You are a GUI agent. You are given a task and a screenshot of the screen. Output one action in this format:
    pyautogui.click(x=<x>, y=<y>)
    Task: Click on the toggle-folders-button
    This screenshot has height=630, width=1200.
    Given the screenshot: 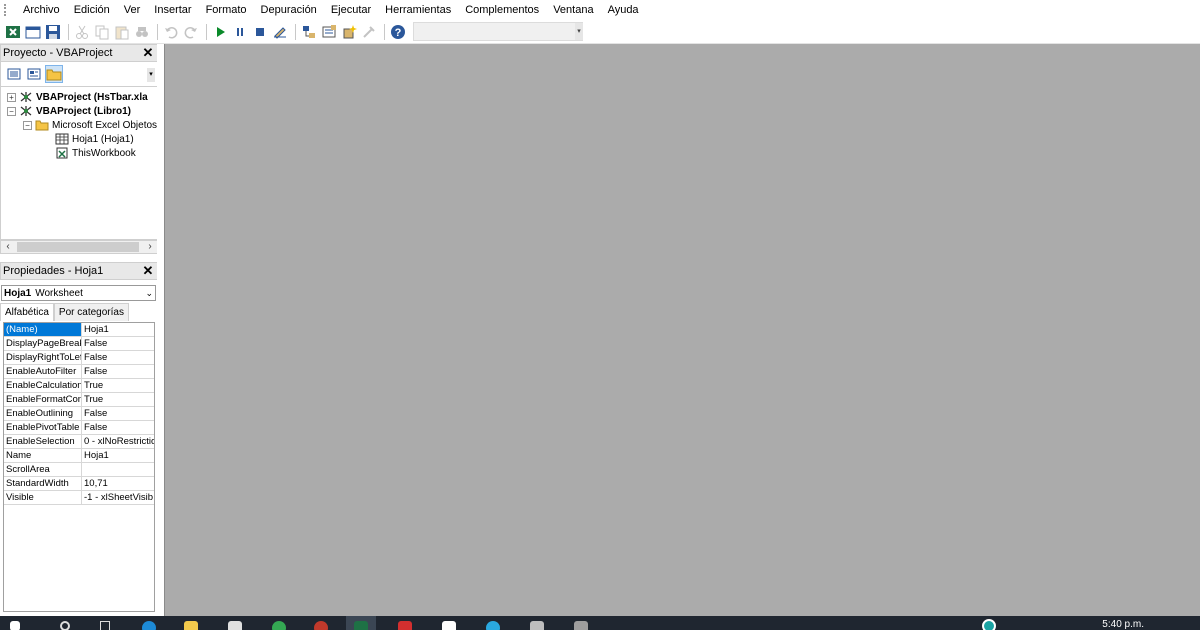 What is the action you would take?
    pyautogui.click(x=54, y=74)
    